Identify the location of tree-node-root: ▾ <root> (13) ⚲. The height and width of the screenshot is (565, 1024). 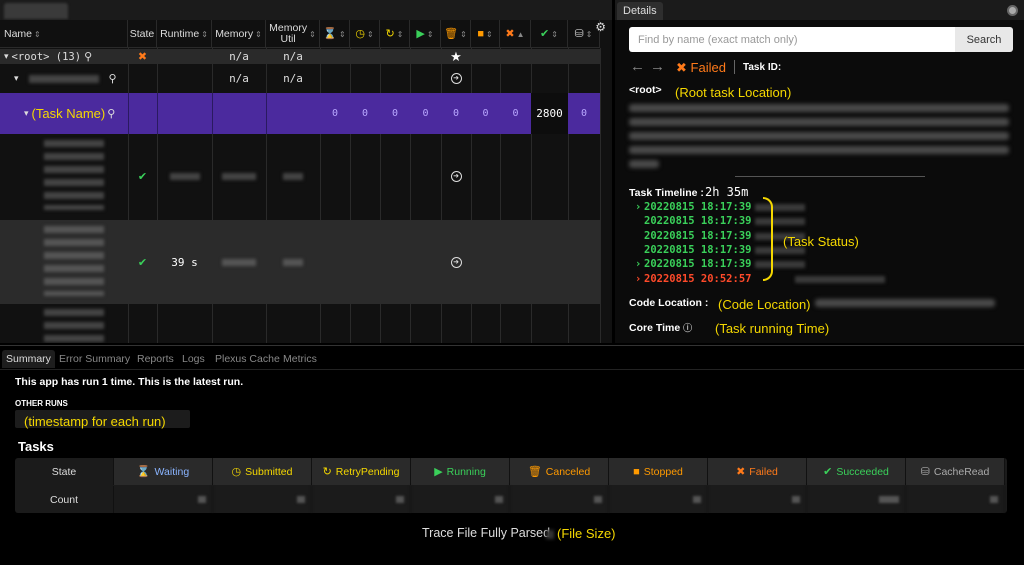
(64, 56).